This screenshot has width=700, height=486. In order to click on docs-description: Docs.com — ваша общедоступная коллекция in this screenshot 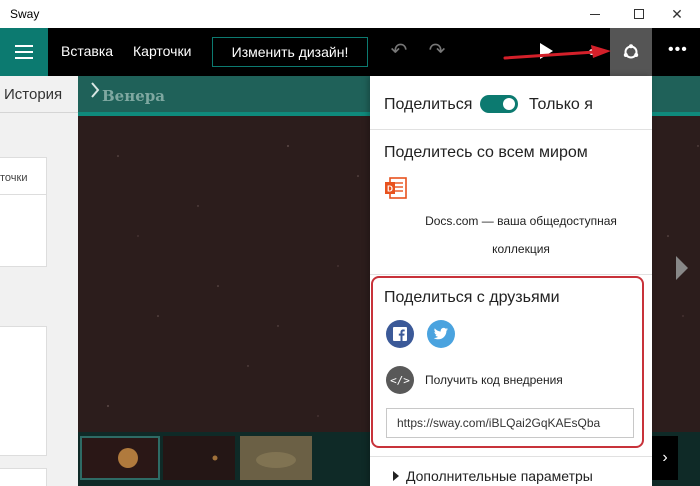, I will do `click(521, 235)`.